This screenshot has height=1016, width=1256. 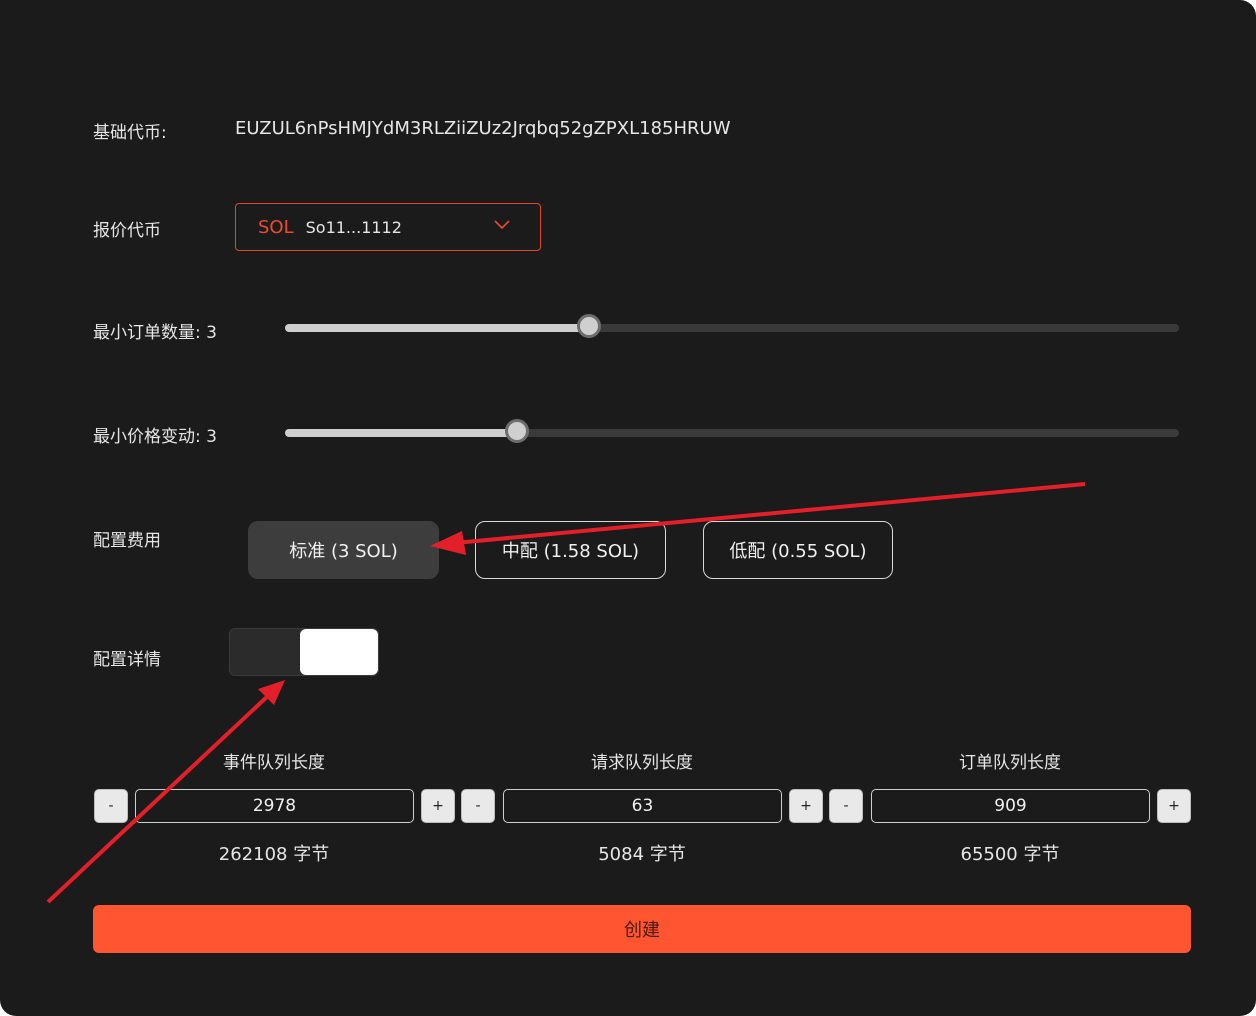 What do you see at coordinates (155, 333) in the screenshot?
I see `min-order-label: 最小订单数量: 3` at bounding box center [155, 333].